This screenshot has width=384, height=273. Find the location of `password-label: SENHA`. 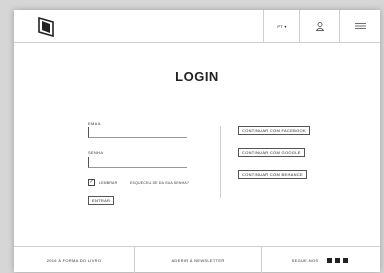

password-label: SENHA is located at coordinates (96, 152).